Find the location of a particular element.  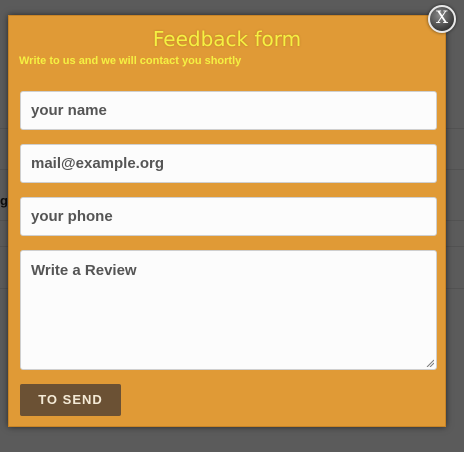

email-input: mail@example.org is located at coordinates (228, 163).